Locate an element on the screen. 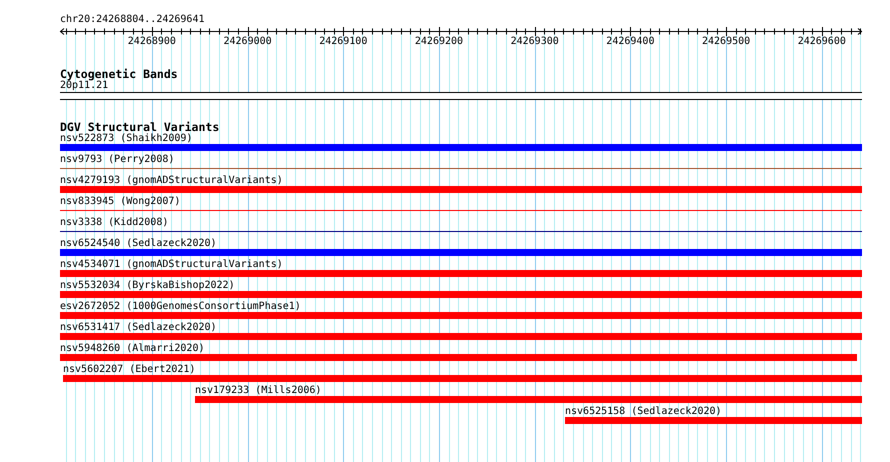 This screenshot has height=462, width=890. variant-label: nsv6524540 (Sedlazeck2020) is located at coordinates (138, 243).